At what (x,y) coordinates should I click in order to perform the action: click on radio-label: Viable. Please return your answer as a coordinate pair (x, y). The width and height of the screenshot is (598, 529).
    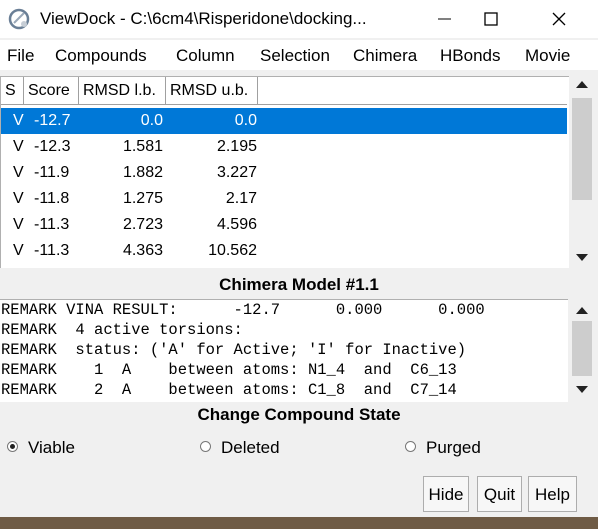
    Looking at the image, I should click on (51, 447).